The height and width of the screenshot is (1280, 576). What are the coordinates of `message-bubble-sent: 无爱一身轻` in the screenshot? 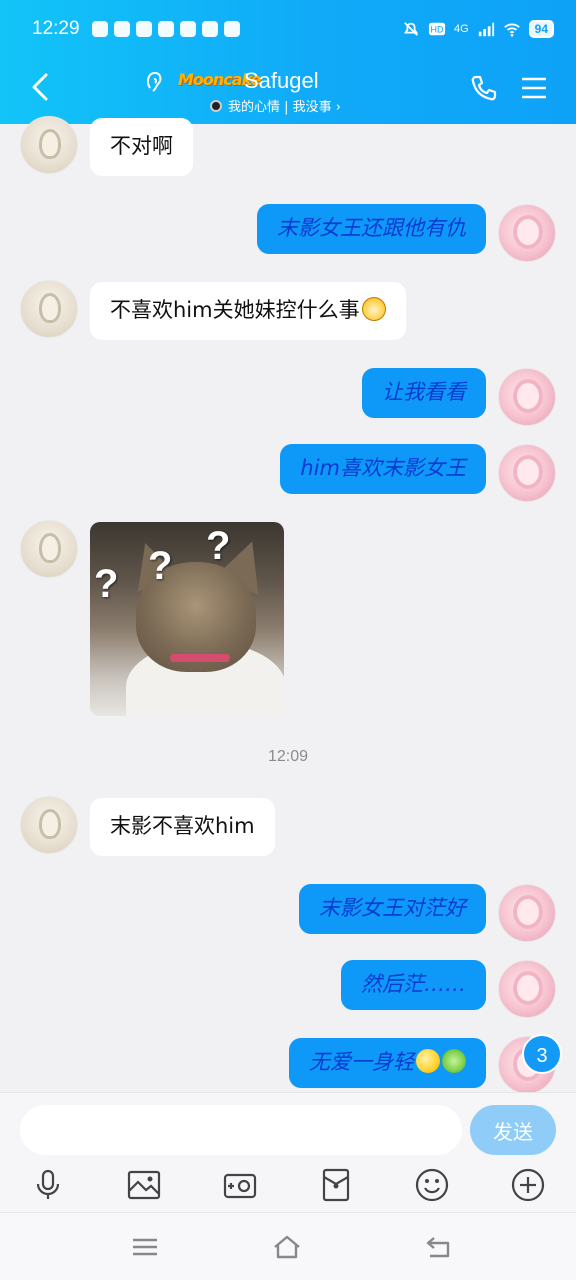 It's located at (387, 1063).